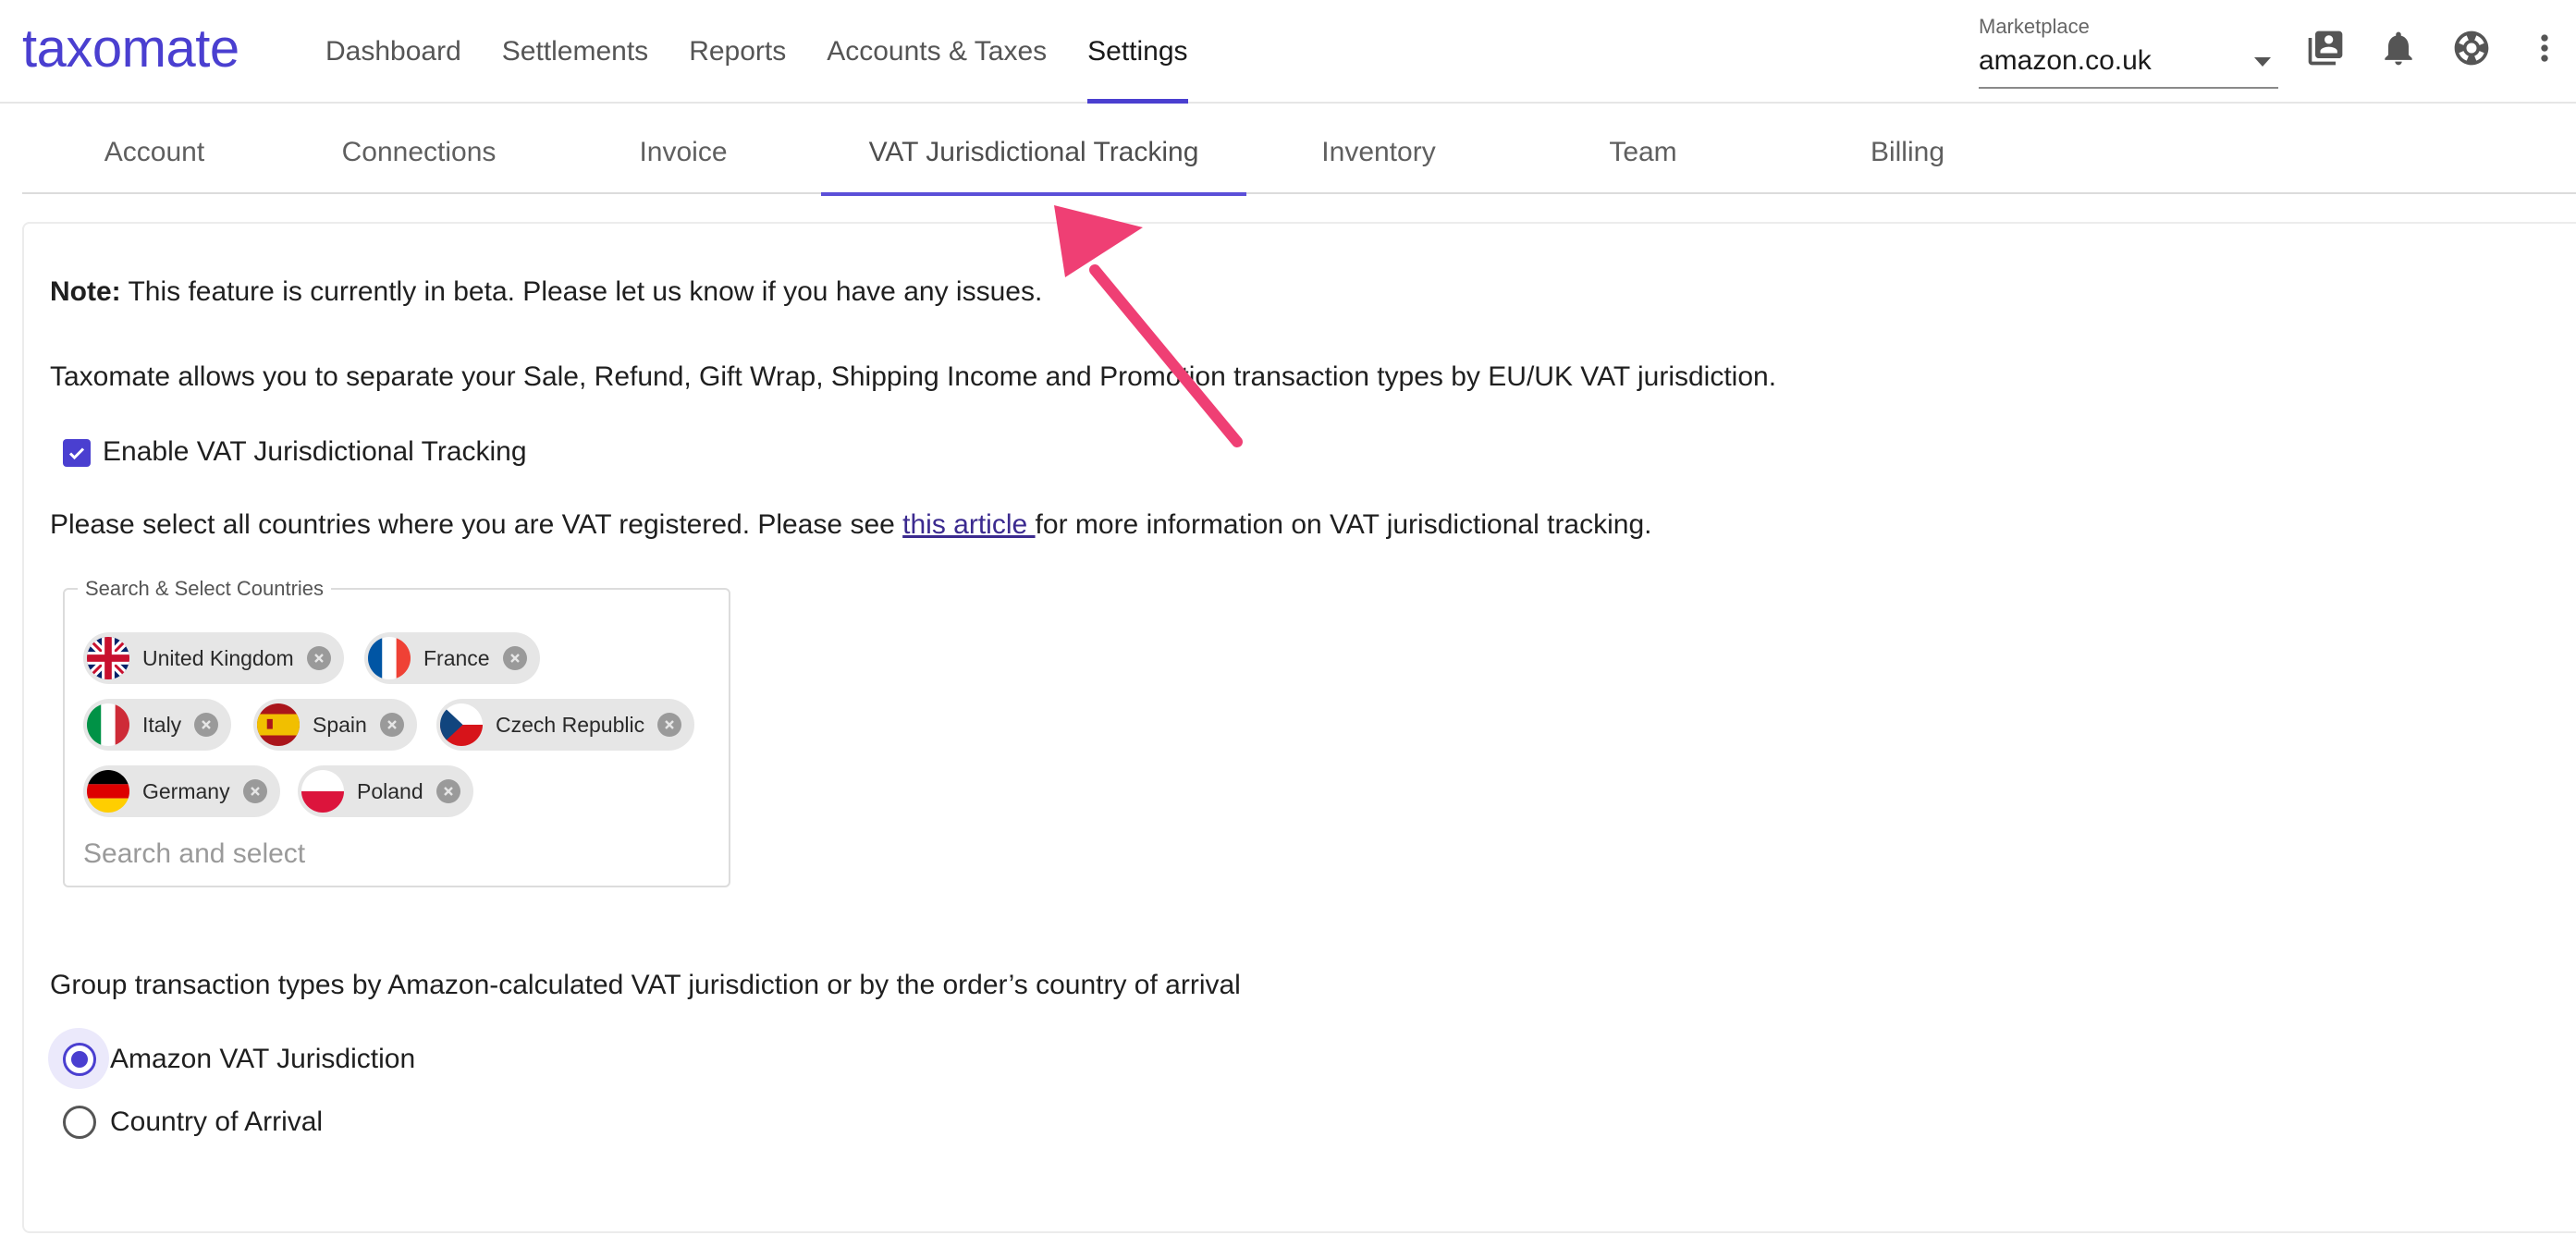 This screenshot has width=2576, height=1235. What do you see at coordinates (79, 1123) in the screenshot?
I see `radio-country-of-arrival` at bounding box center [79, 1123].